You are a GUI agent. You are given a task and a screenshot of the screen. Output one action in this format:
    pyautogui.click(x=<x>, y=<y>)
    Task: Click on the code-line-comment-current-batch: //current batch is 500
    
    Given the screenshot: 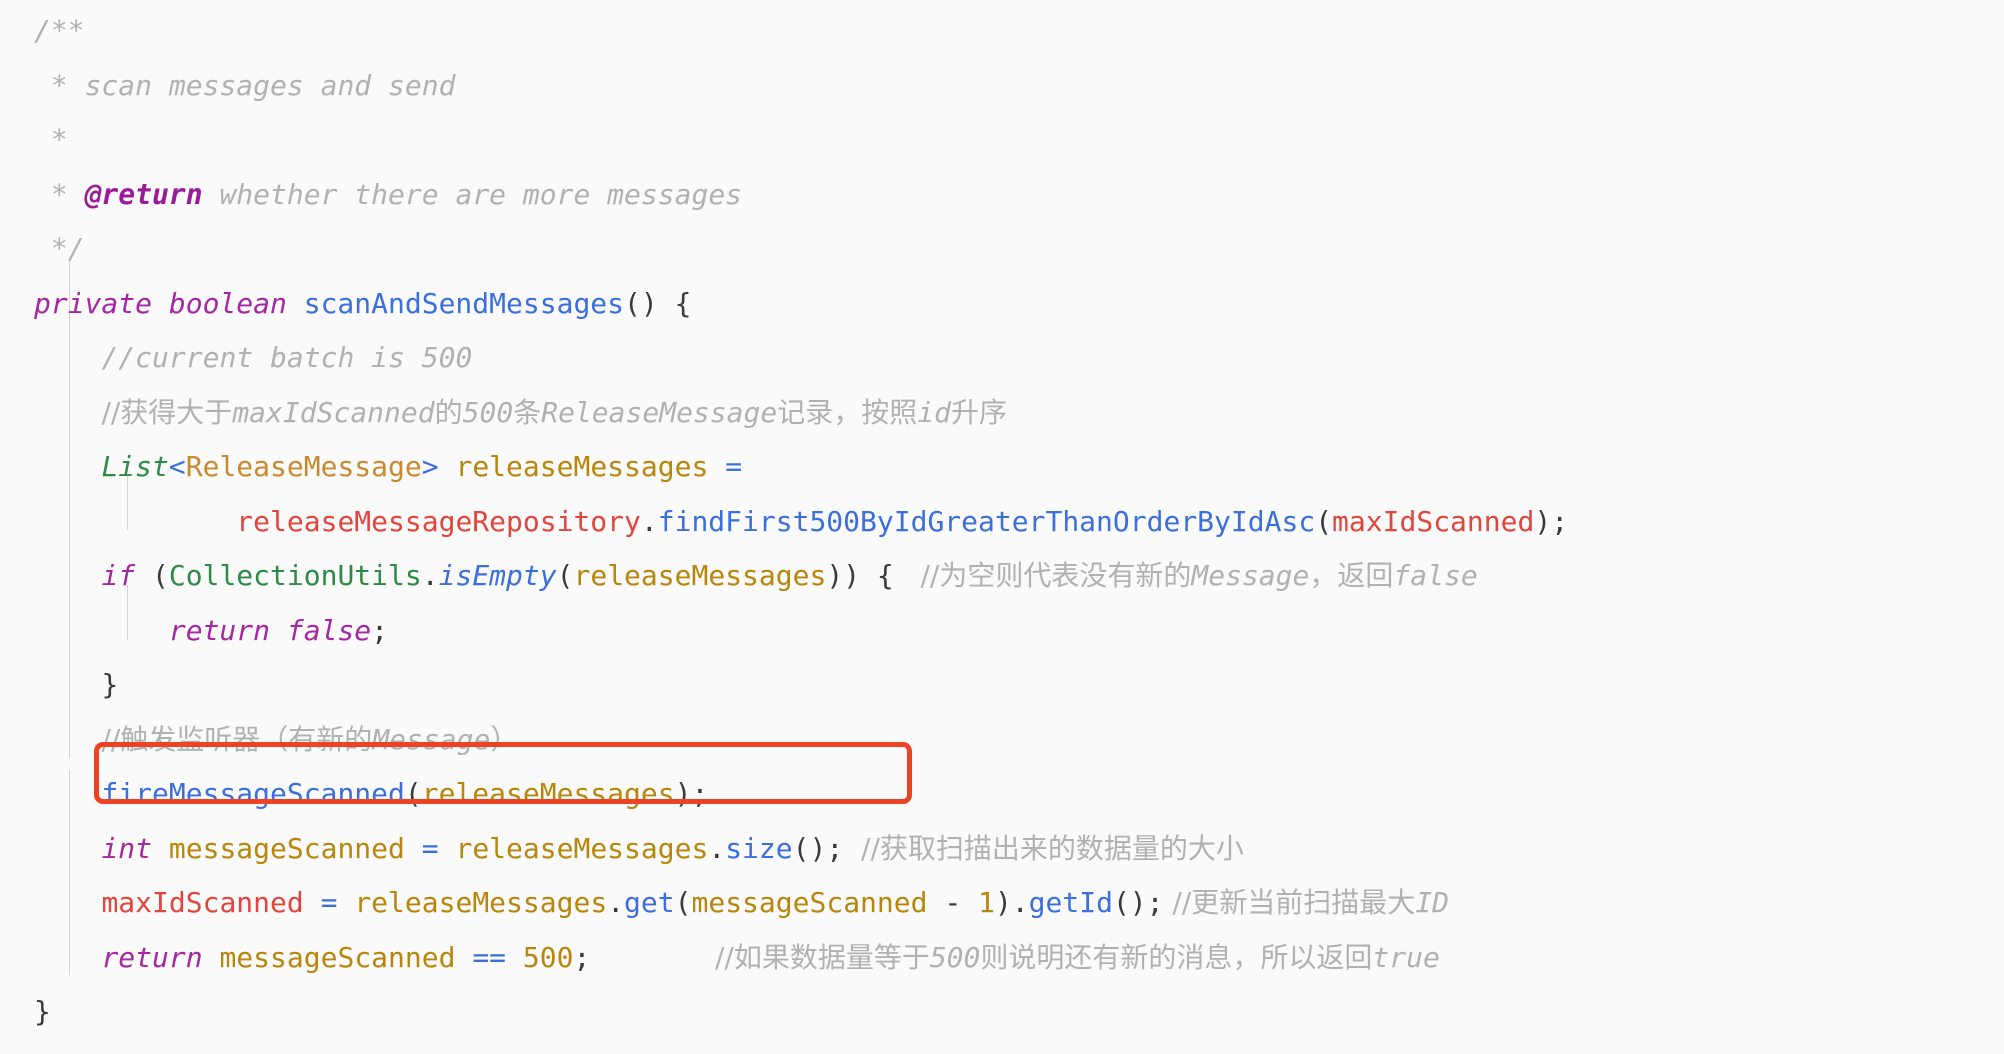 What is the action you would take?
    pyautogui.click(x=1019, y=358)
    